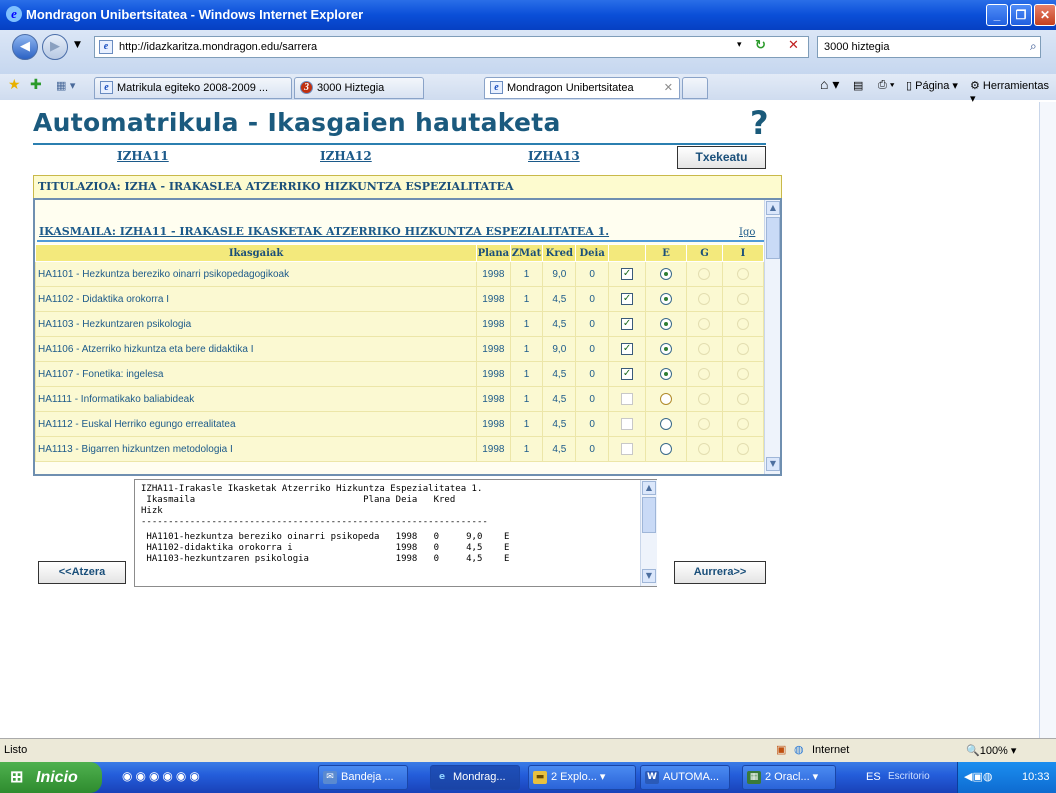 The width and height of the screenshot is (1056, 793). I want to click on tray-icons: ◀▣◍, so click(978, 776).